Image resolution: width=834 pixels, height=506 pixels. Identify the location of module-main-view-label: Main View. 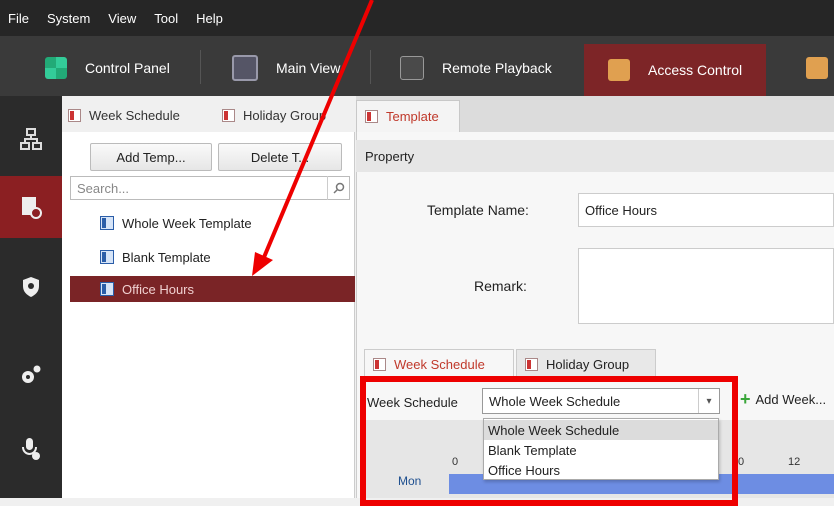
(308, 68).